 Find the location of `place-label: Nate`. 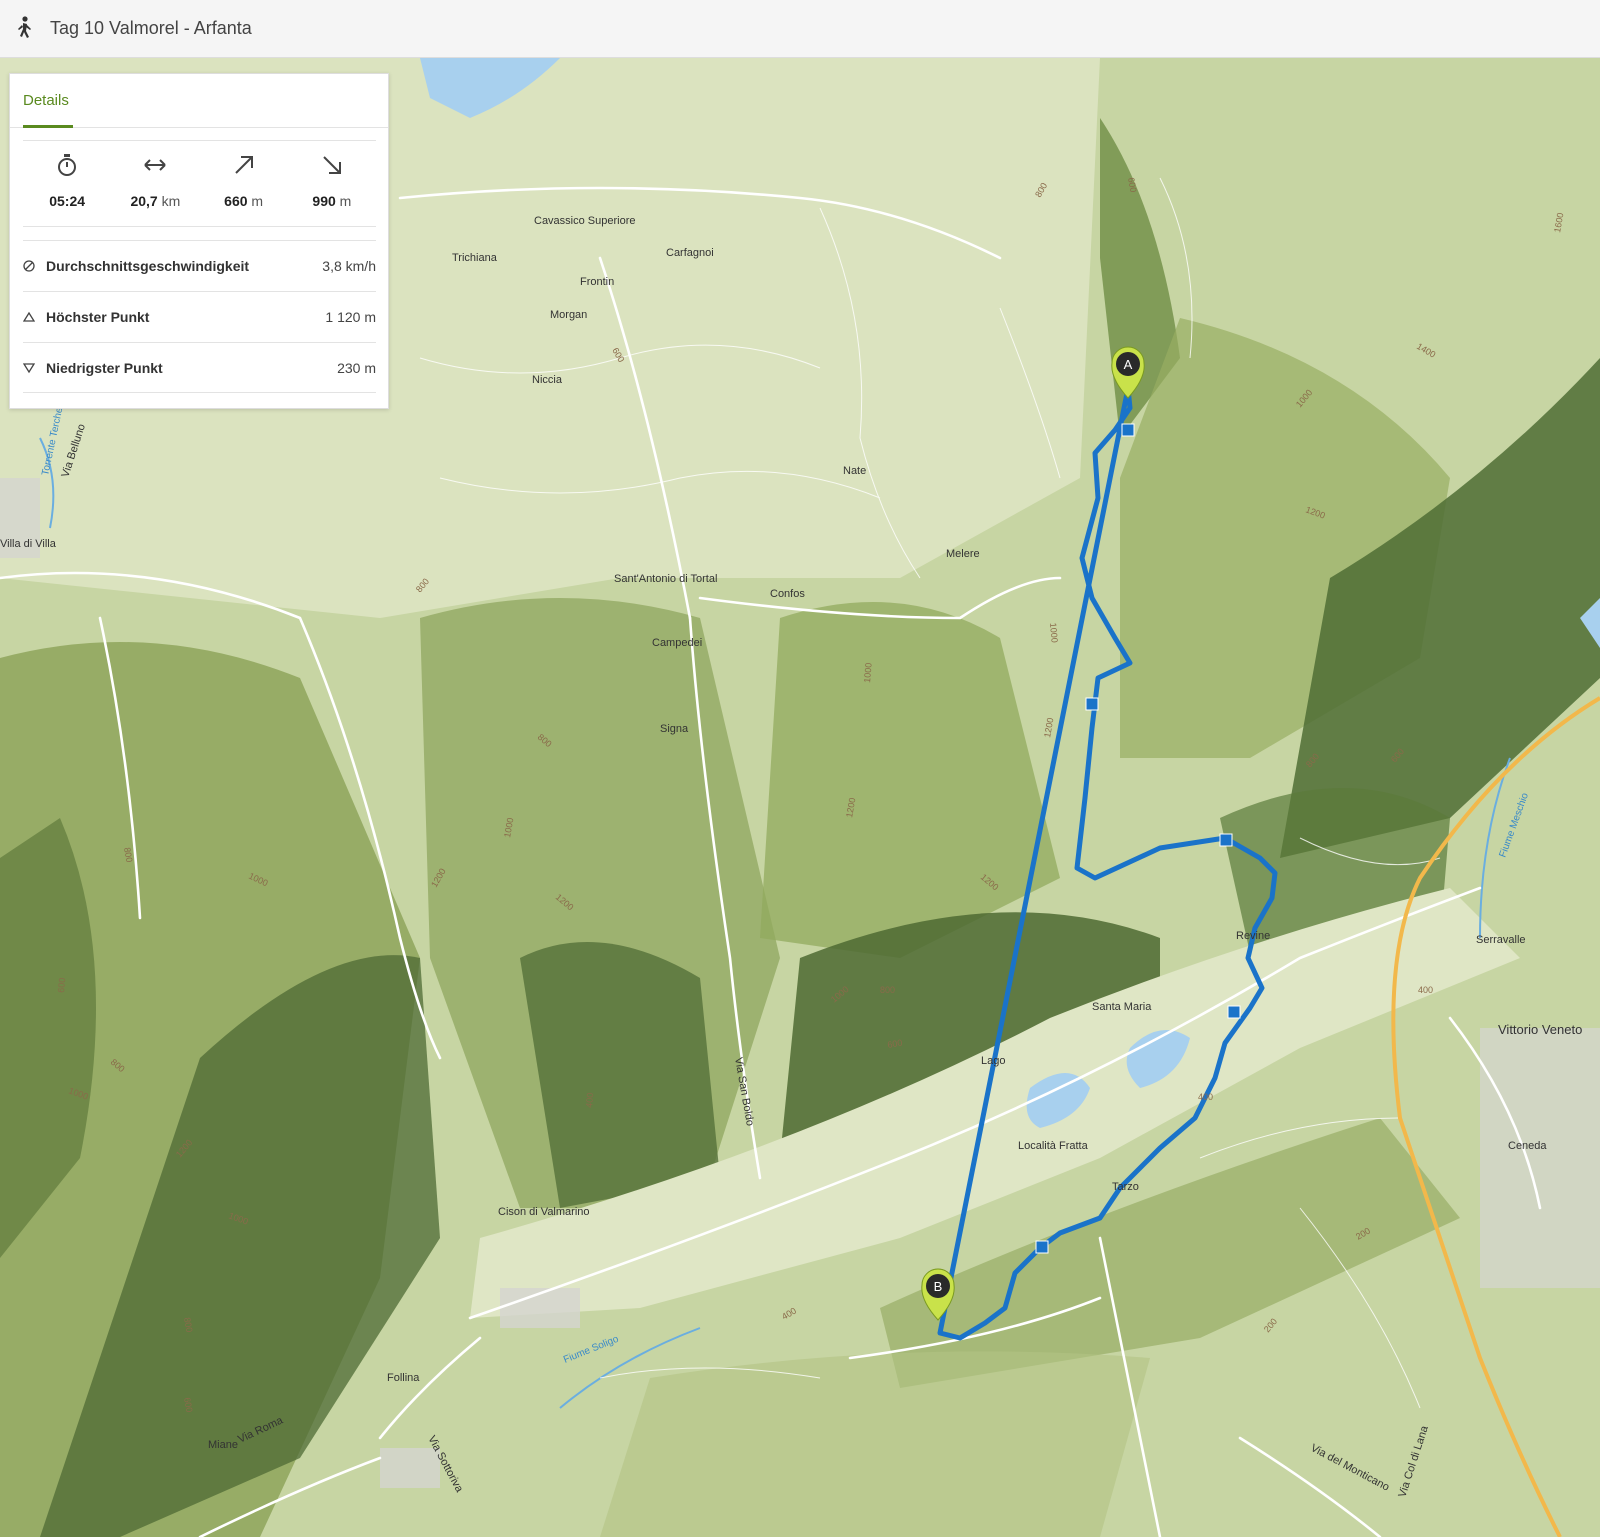

place-label: Nate is located at coordinates (854, 471).